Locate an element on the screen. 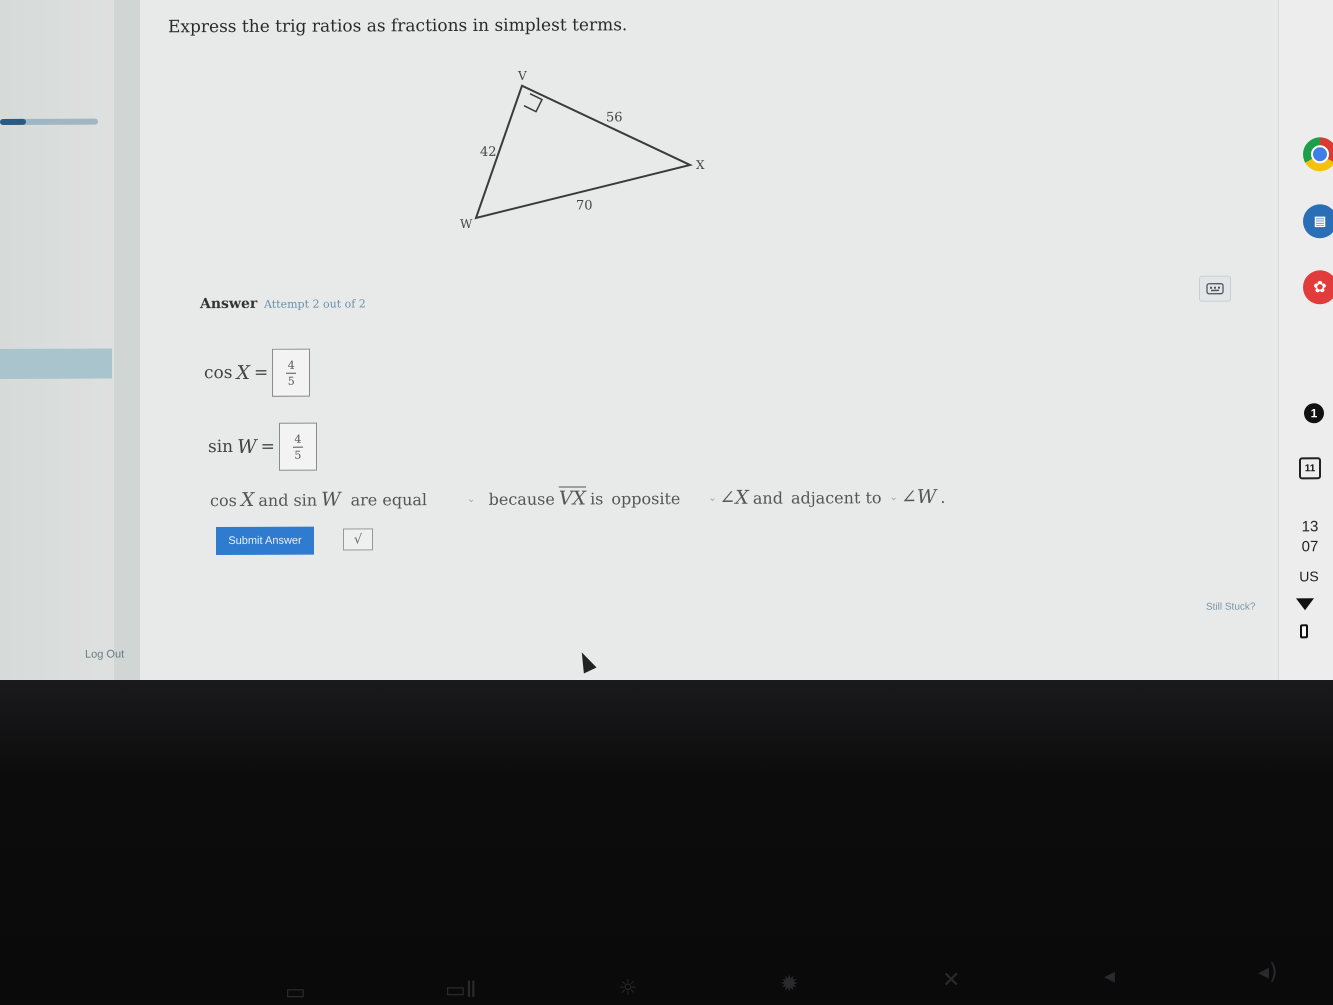 Image resolution: width=1333 pixels, height=1005 pixels. vertex-label-w: W is located at coordinates (466, 224).